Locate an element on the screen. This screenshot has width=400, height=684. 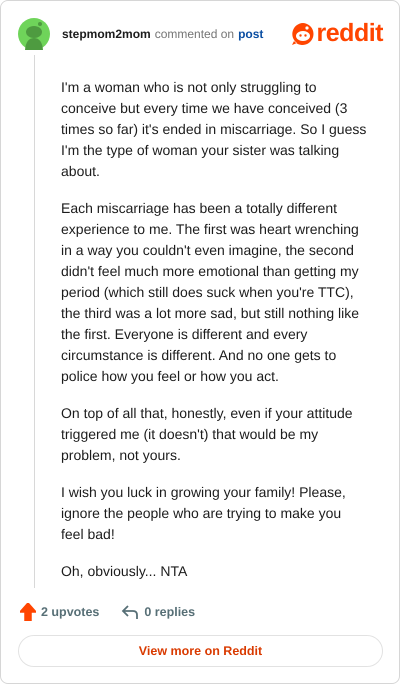
comment-paragraph: I wish you luck in growing your family! Please, ignore the people who are trying to make you feel bad! is located at coordinates (204, 513).